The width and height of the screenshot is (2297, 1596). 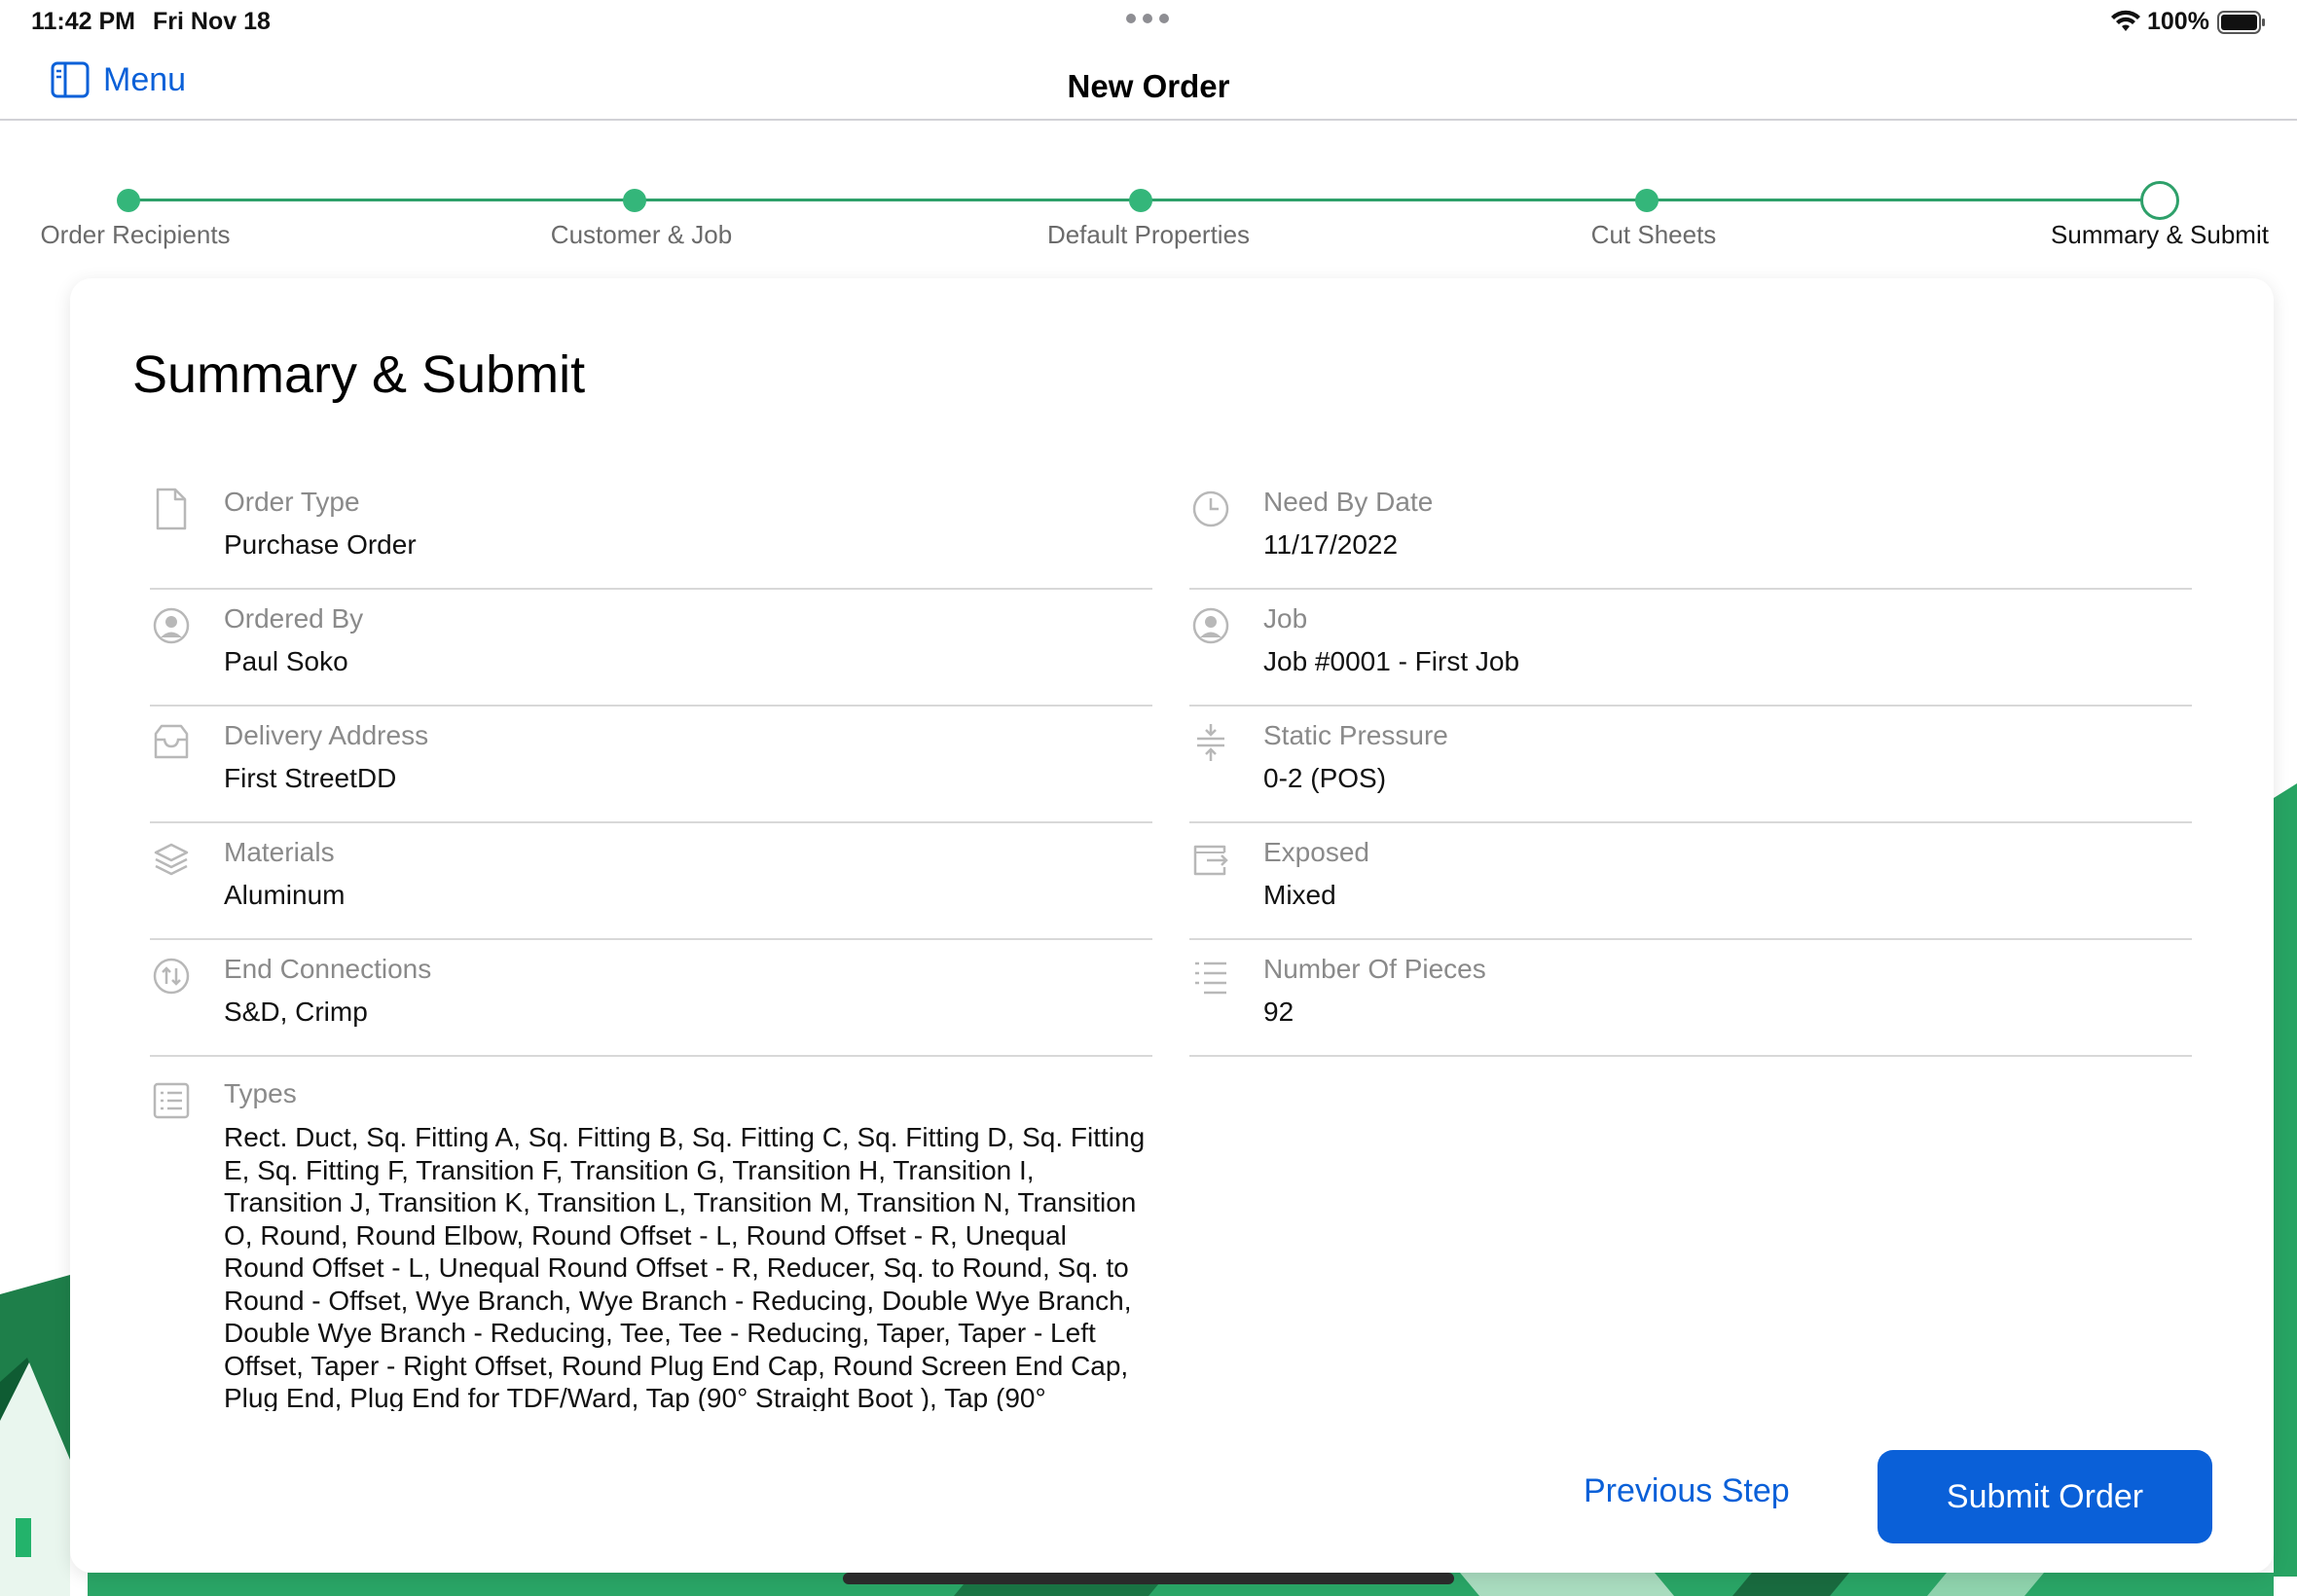 I want to click on order-type-value: Purchase Order, so click(x=320, y=544).